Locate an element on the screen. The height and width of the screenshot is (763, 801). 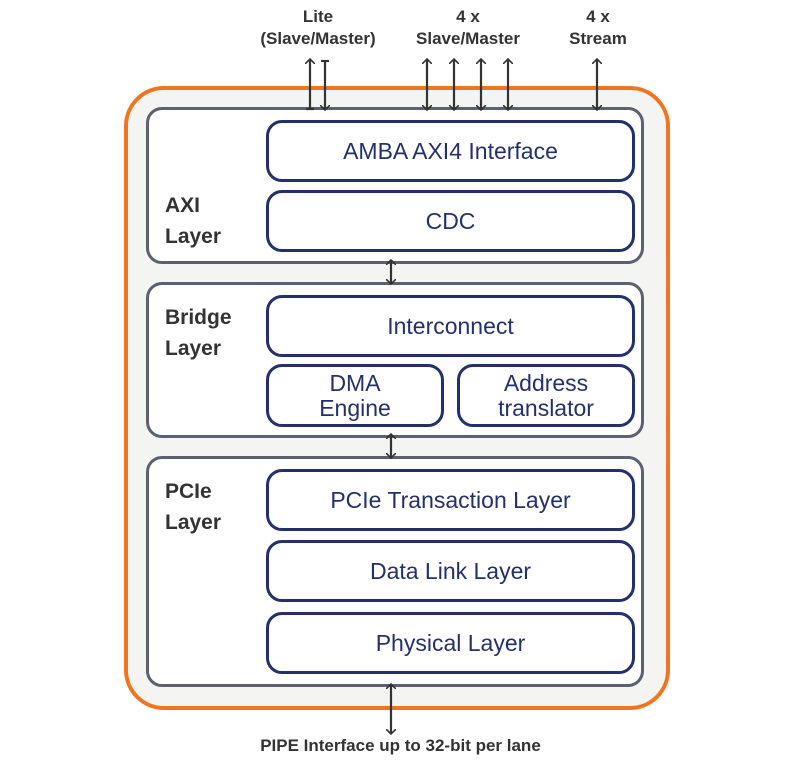
pipe-interface-label: PIPE Interface up to 32-bit per lane is located at coordinates (400, 745).